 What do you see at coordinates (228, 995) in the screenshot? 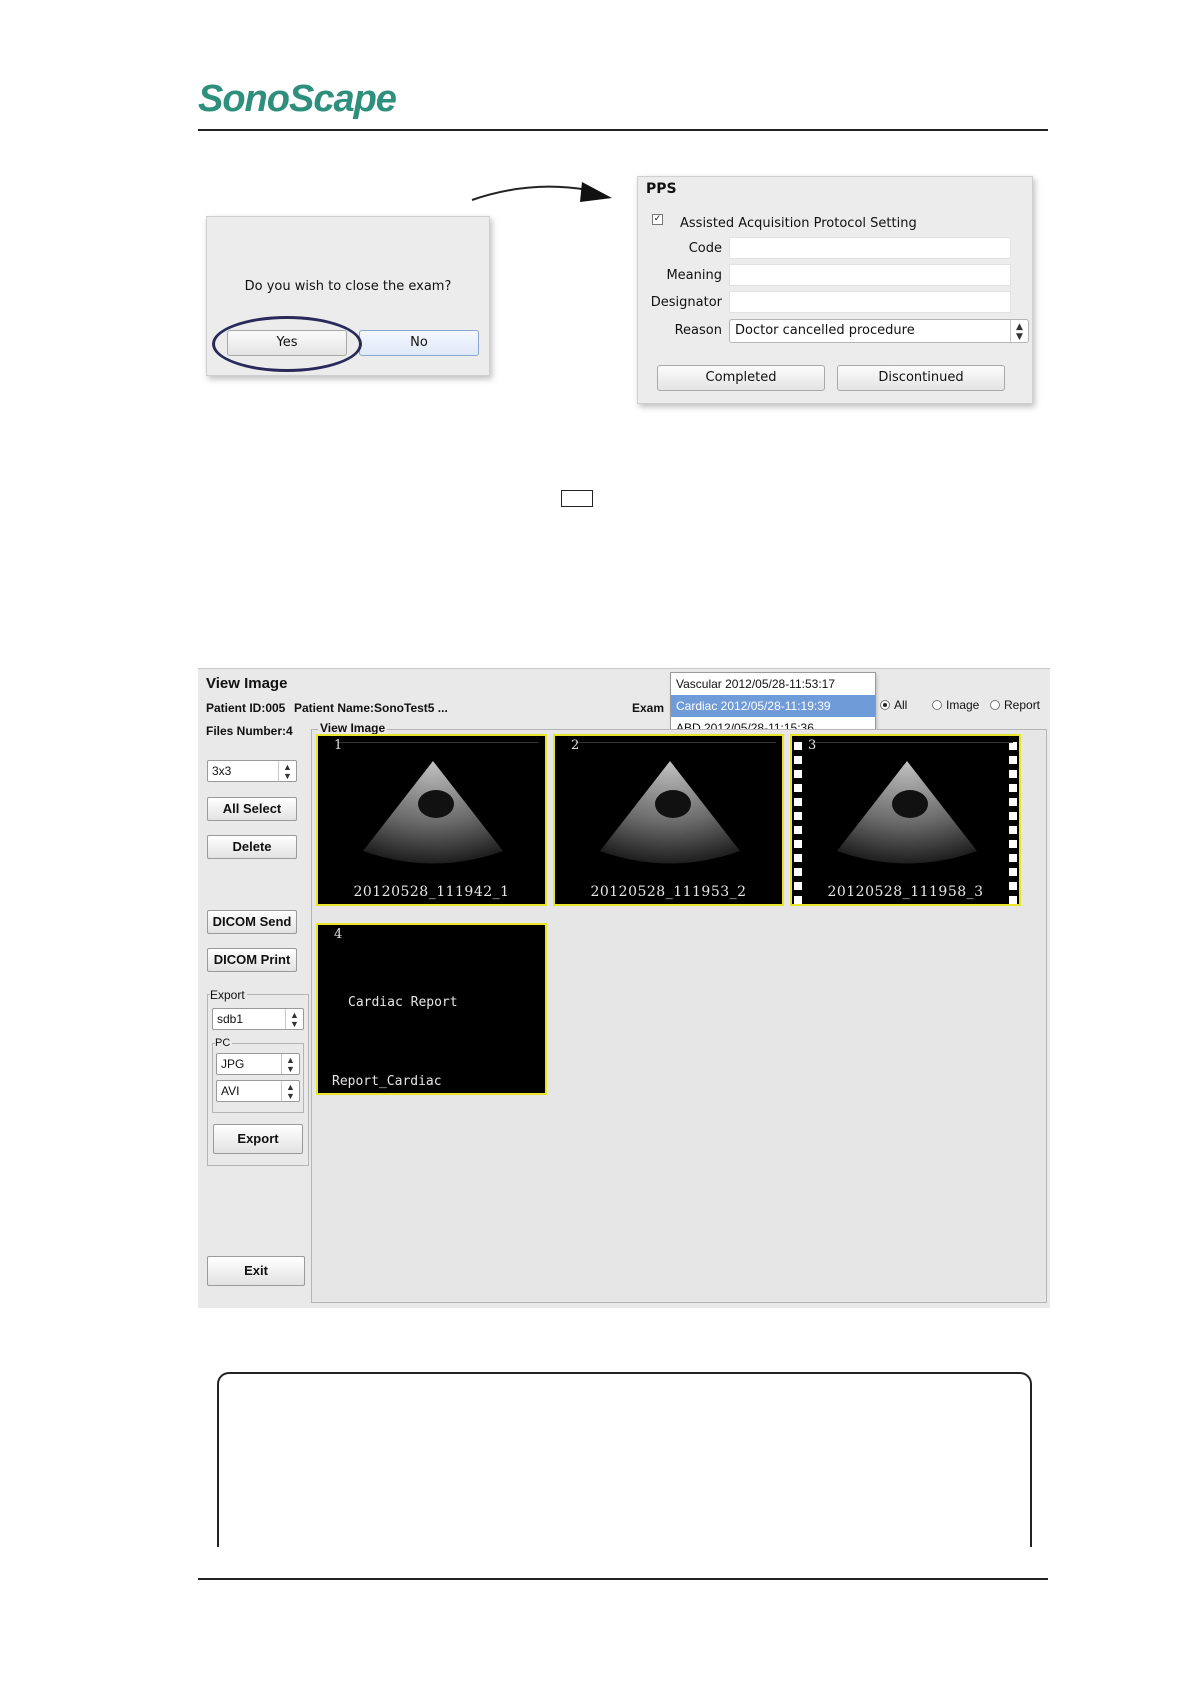
I see `export-group-label: Export` at bounding box center [228, 995].